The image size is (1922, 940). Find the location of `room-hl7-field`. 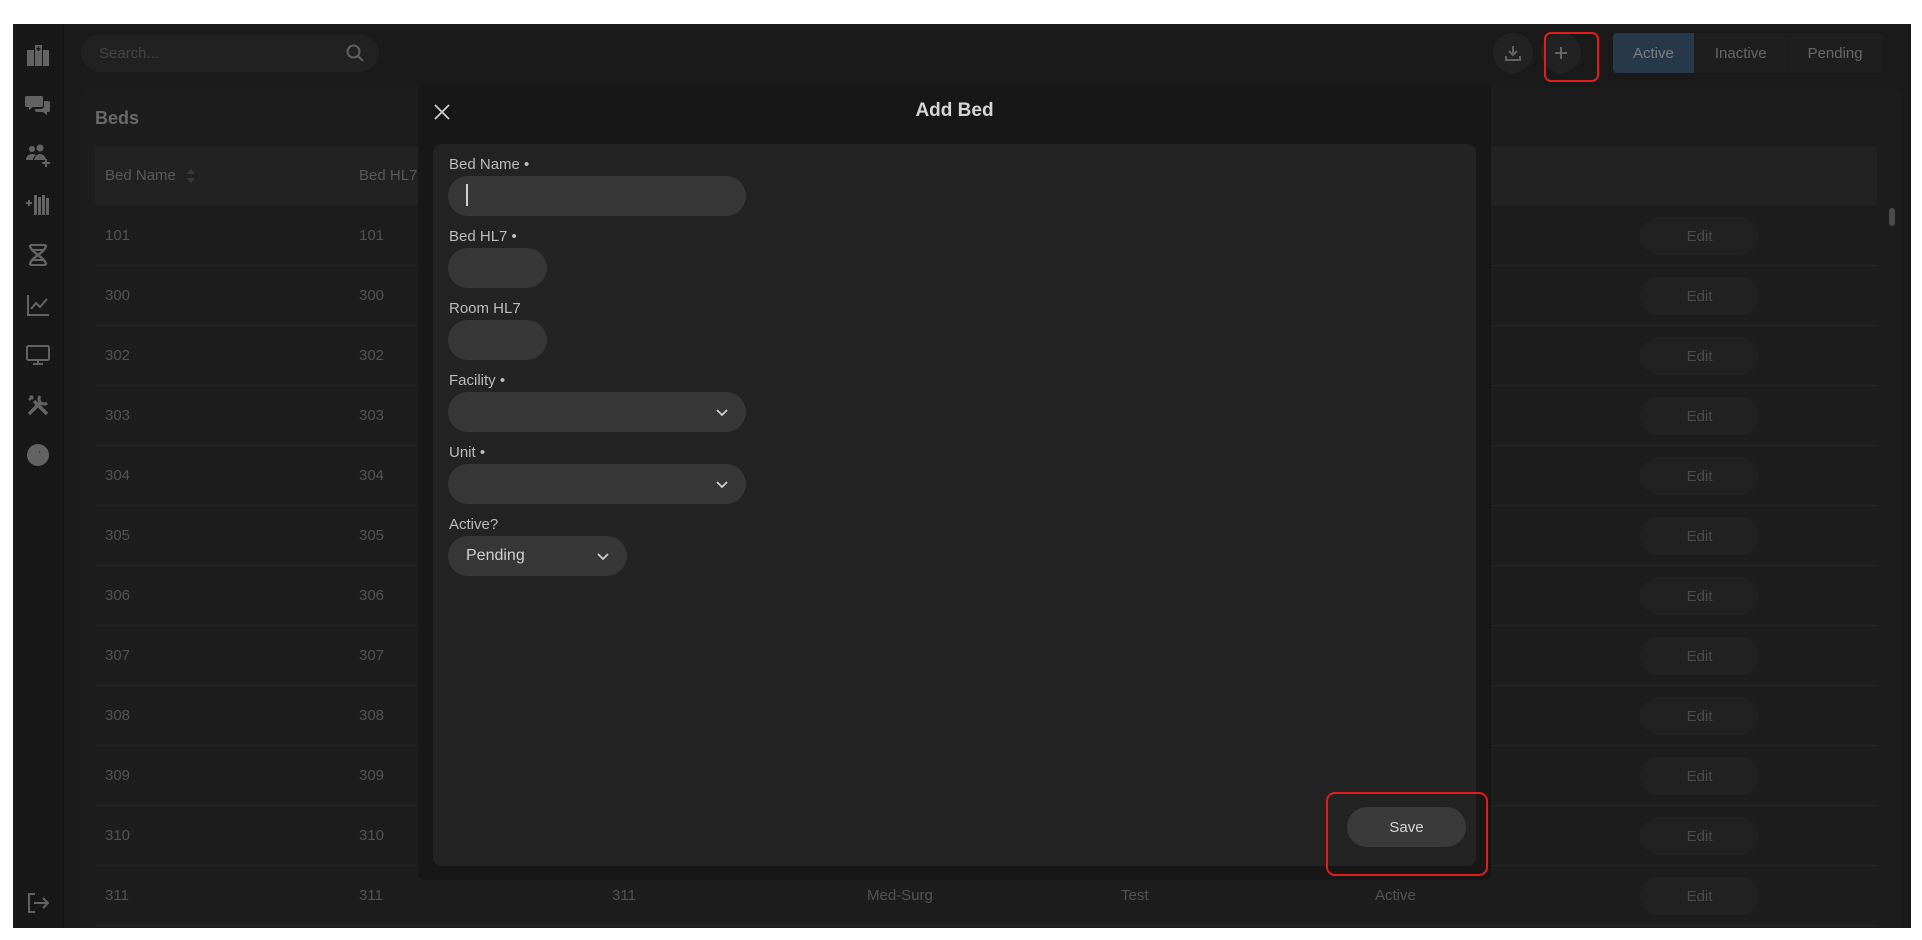

room-hl7-field is located at coordinates (497, 340).